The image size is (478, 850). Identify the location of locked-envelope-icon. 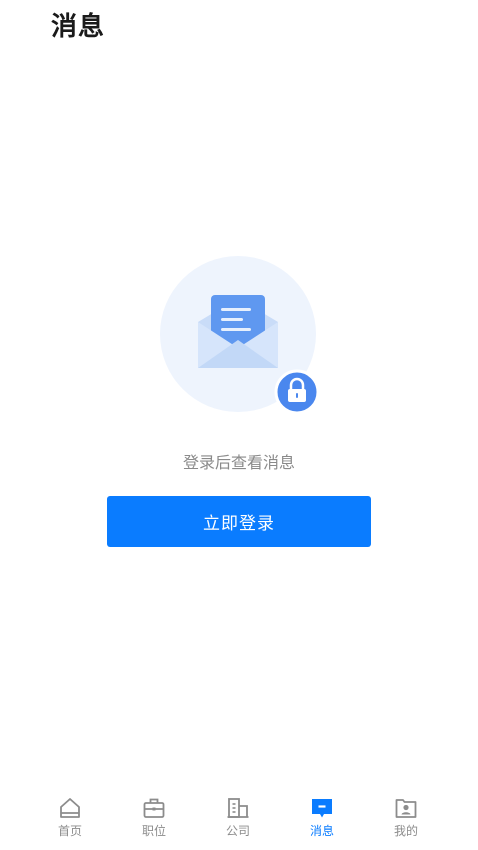
(240, 335).